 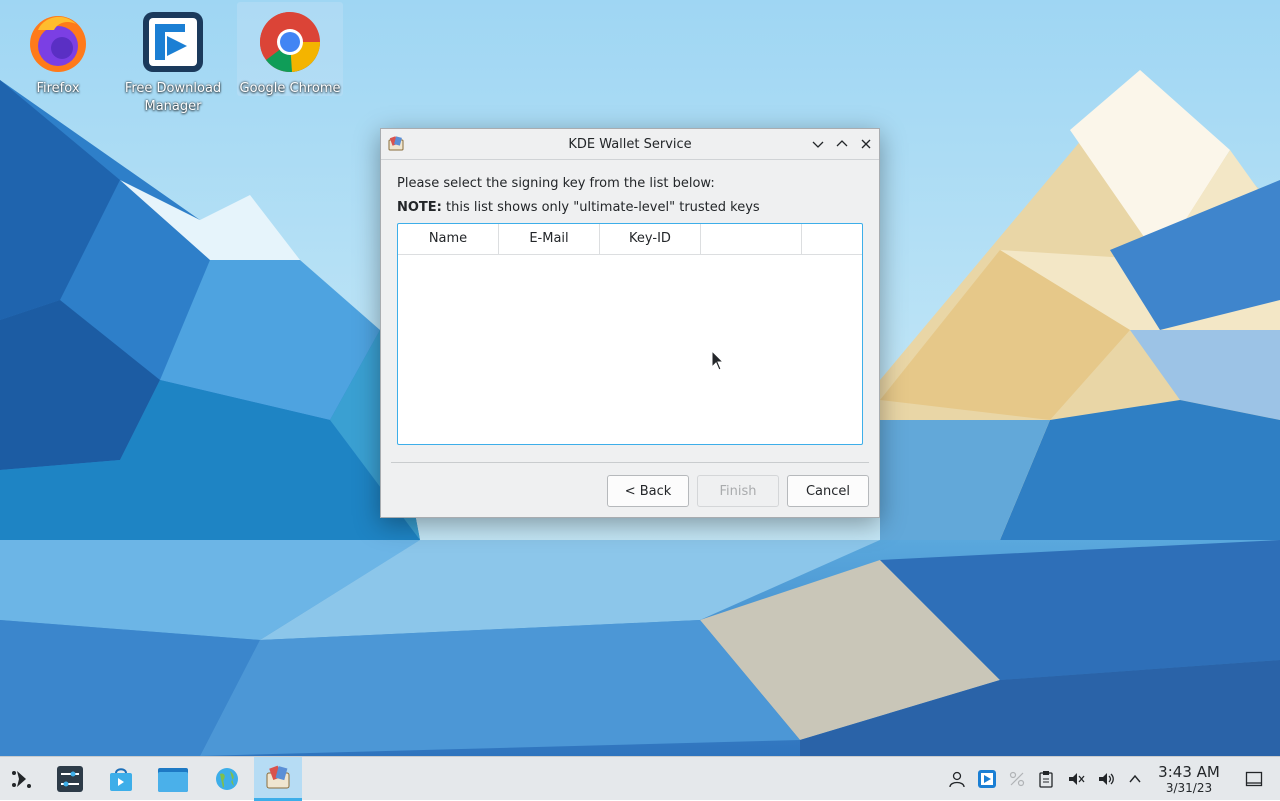 I want to click on column-header-name: Name, so click(x=448, y=239).